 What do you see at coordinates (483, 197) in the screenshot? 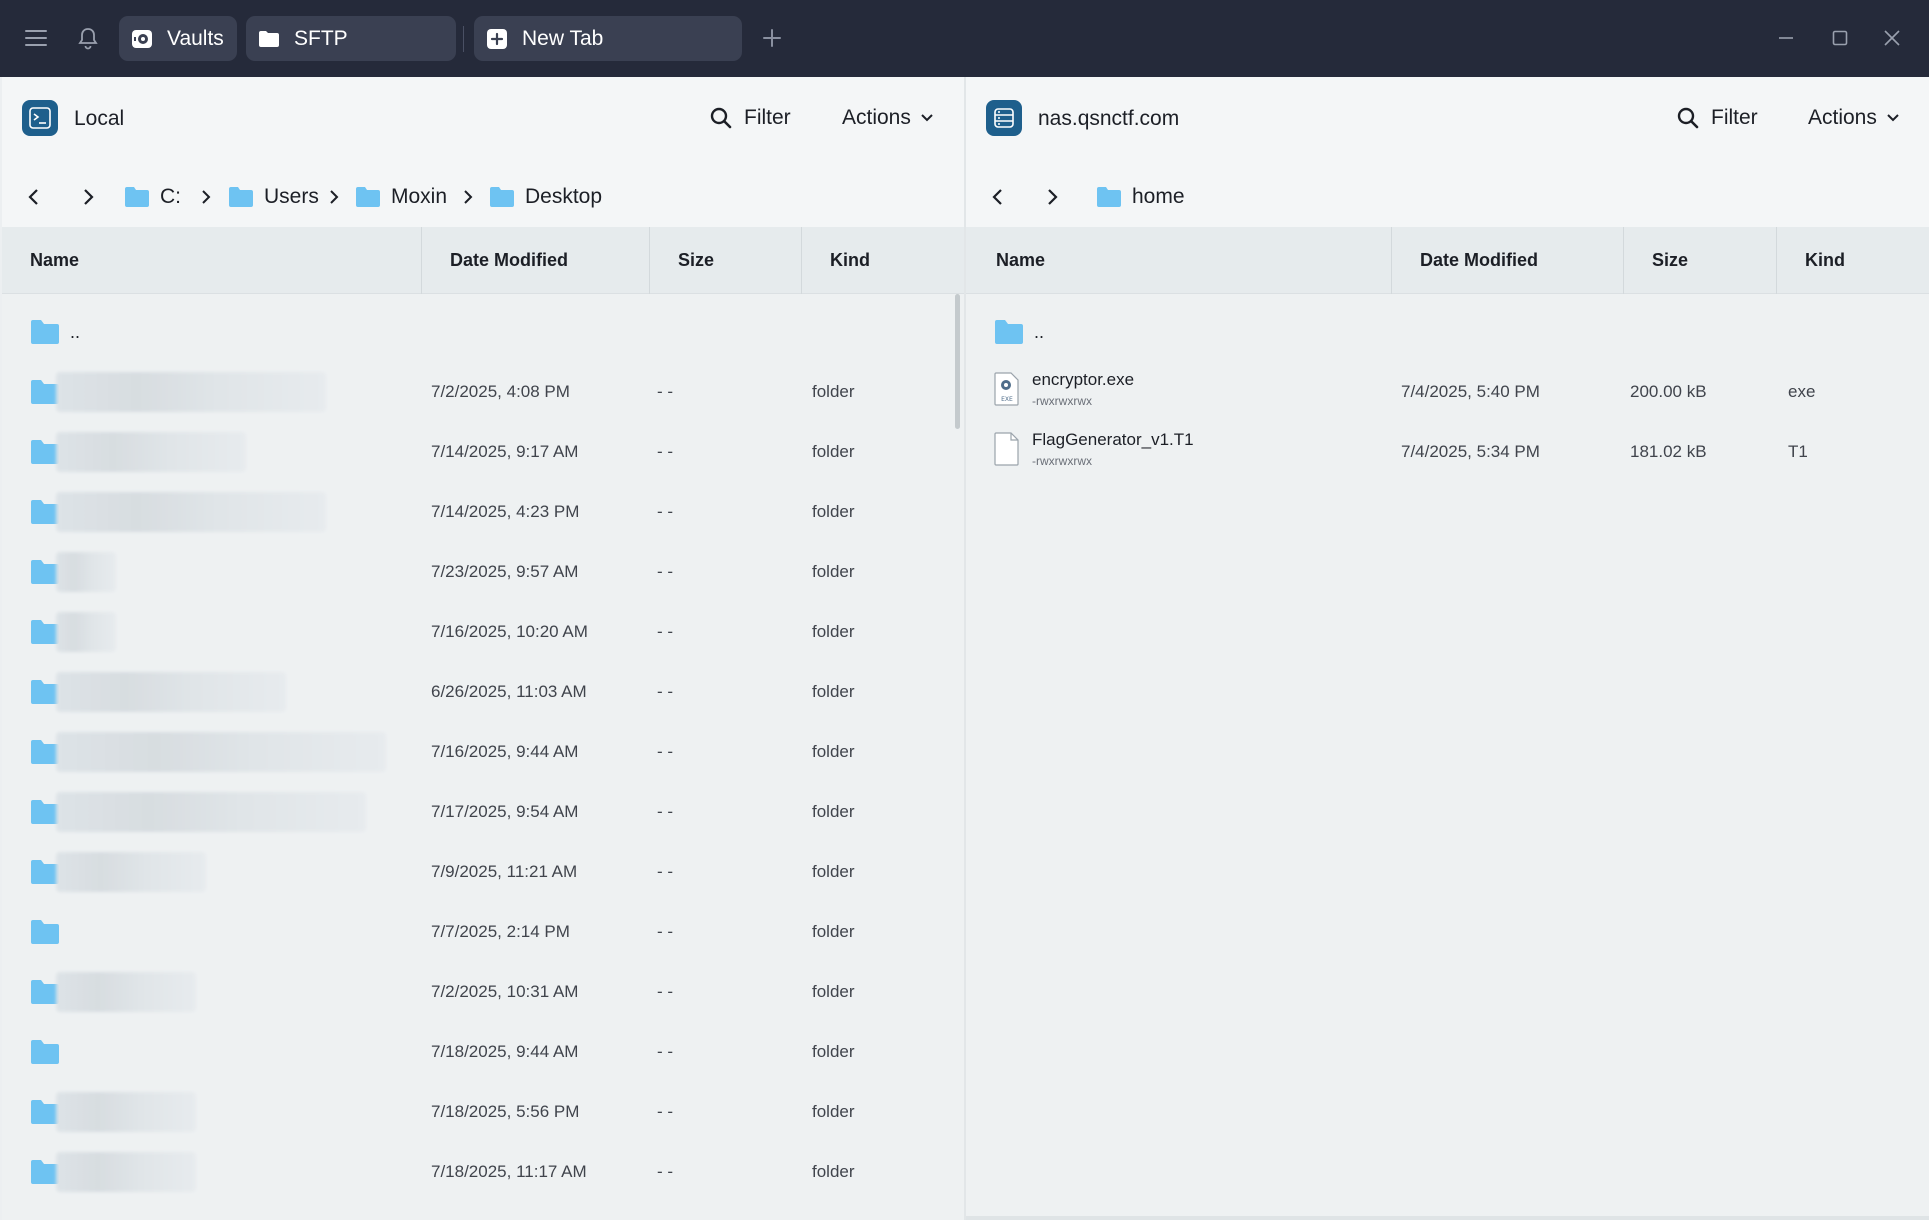
I see `breadcrumb: C: Users Moxin Desktop` at bounding box center [483, 197].